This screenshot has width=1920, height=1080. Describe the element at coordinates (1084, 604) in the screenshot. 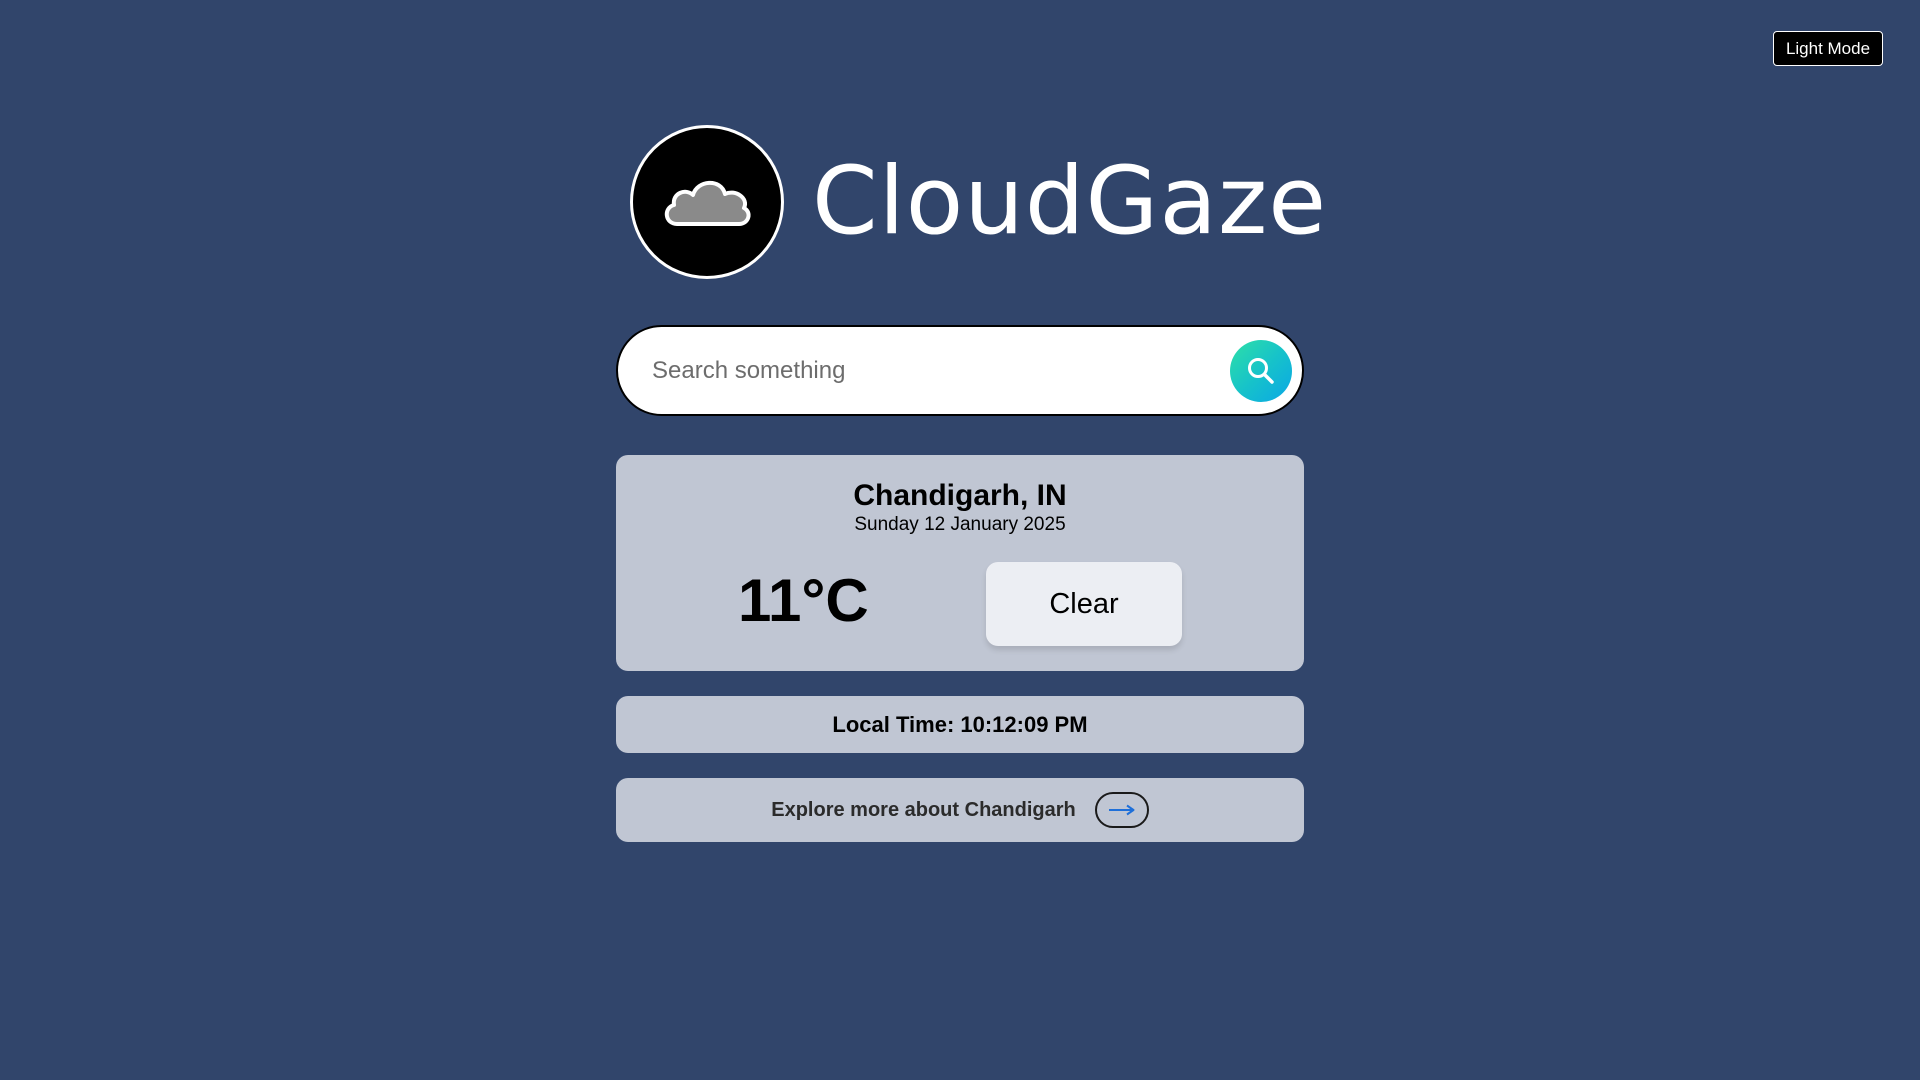

I see `weather-condition: Clear` at that location.